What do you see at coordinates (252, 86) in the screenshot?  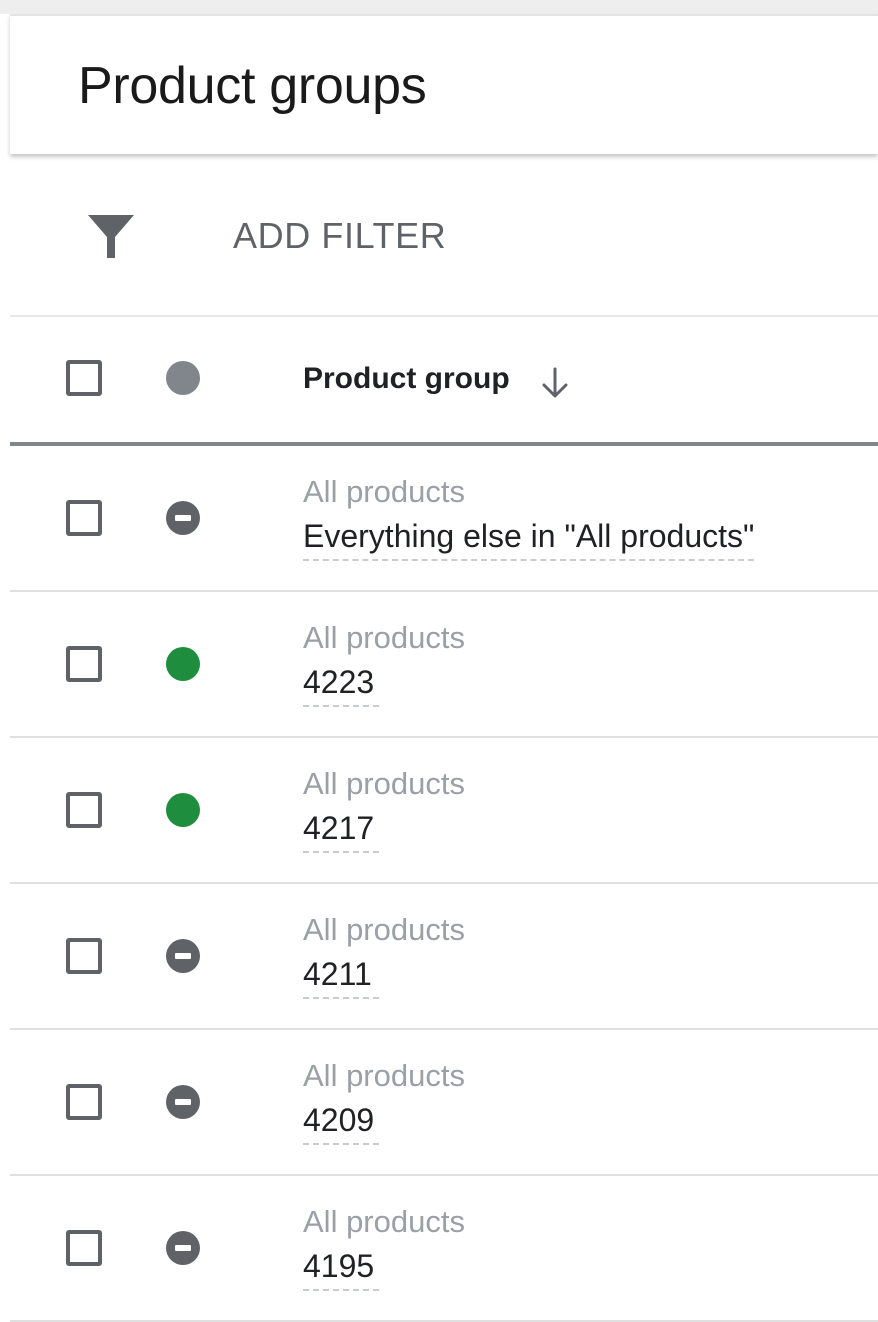 I see `page-title: Product groups` at bounding box center [252, 86].